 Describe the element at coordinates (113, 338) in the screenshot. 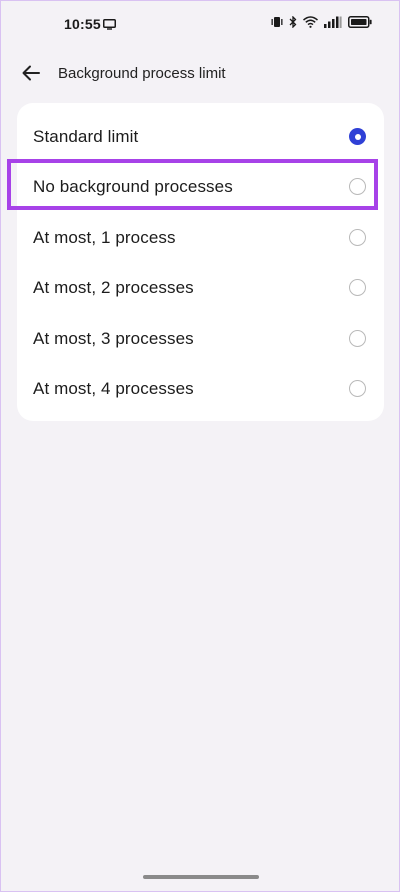

I see `option-label: At most, 3 processes` at that location.